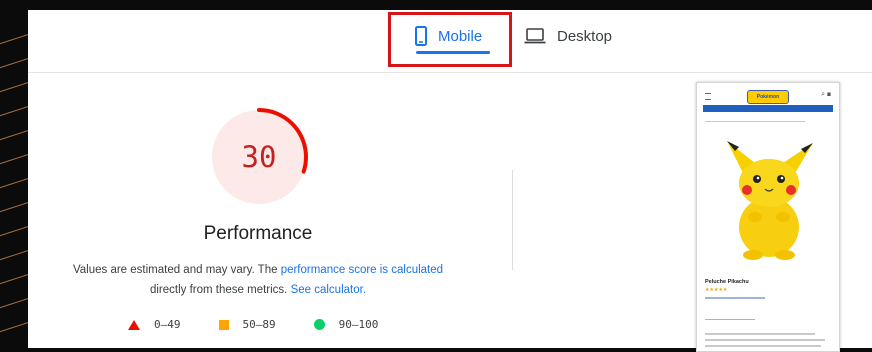 The image size is (872, 352). Describe the element at coordinates (167, 324) in the screenshot. I see `legend-range: 0–49` at that location.